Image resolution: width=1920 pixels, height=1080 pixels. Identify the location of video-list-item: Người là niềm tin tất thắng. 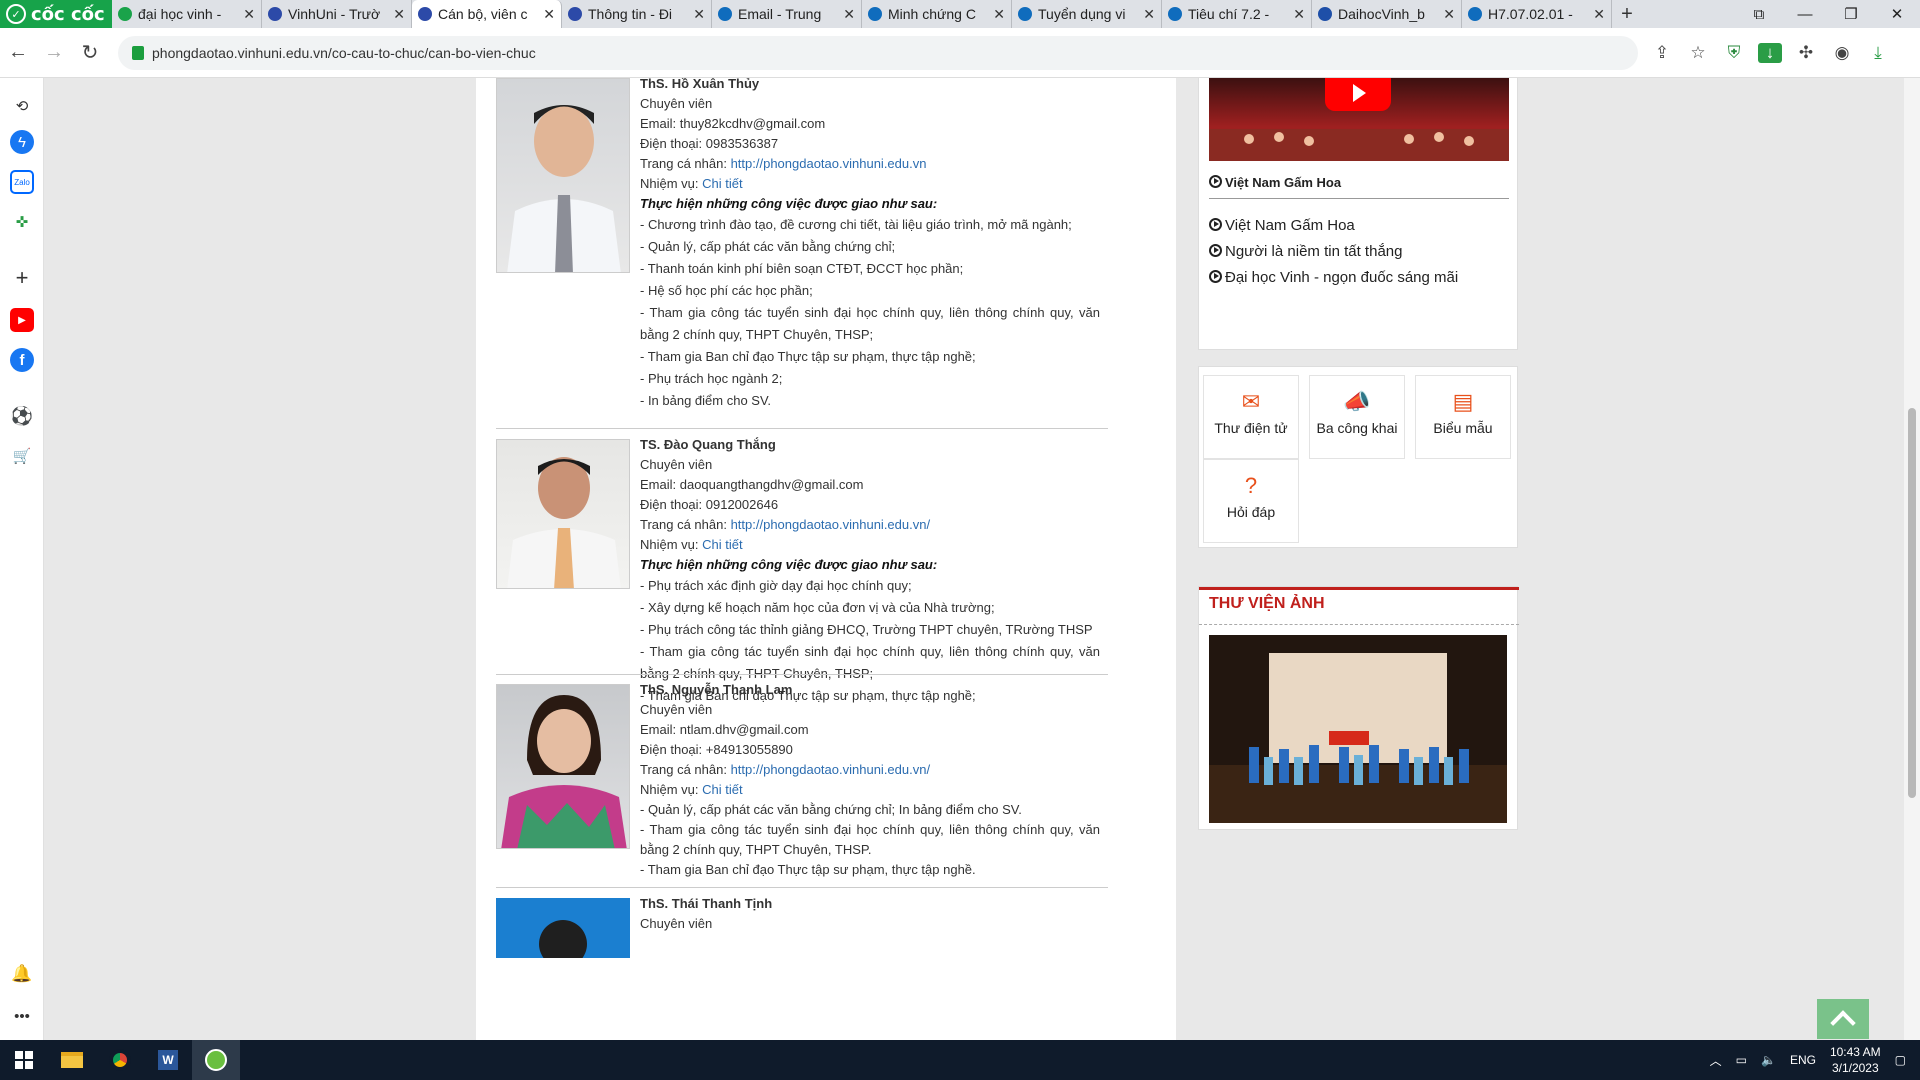
(1359, 252).